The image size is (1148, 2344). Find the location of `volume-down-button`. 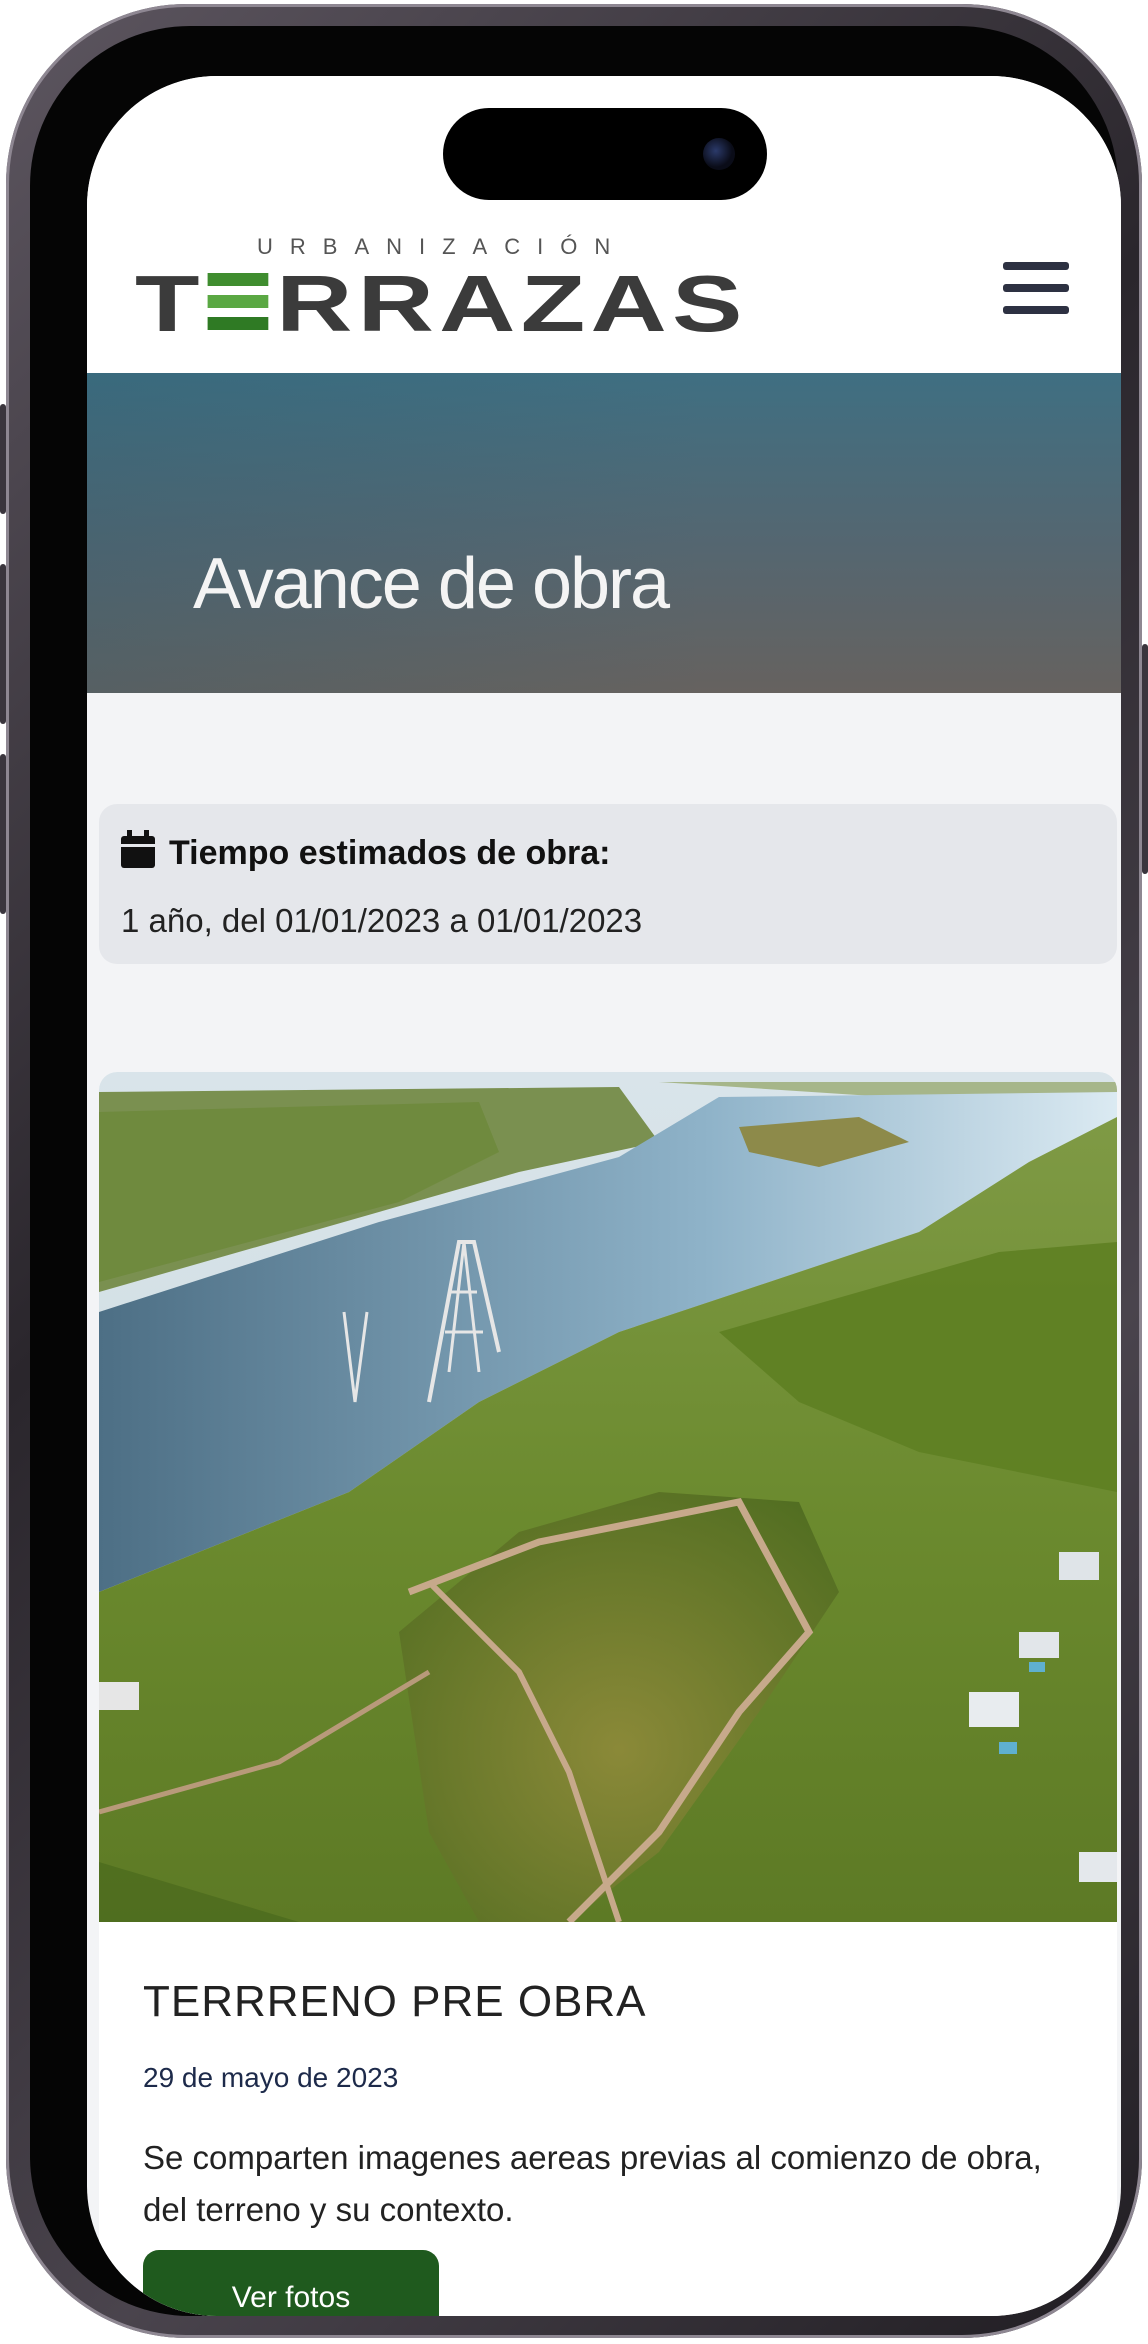

volume-down-button is located at coordinates (3, 834).